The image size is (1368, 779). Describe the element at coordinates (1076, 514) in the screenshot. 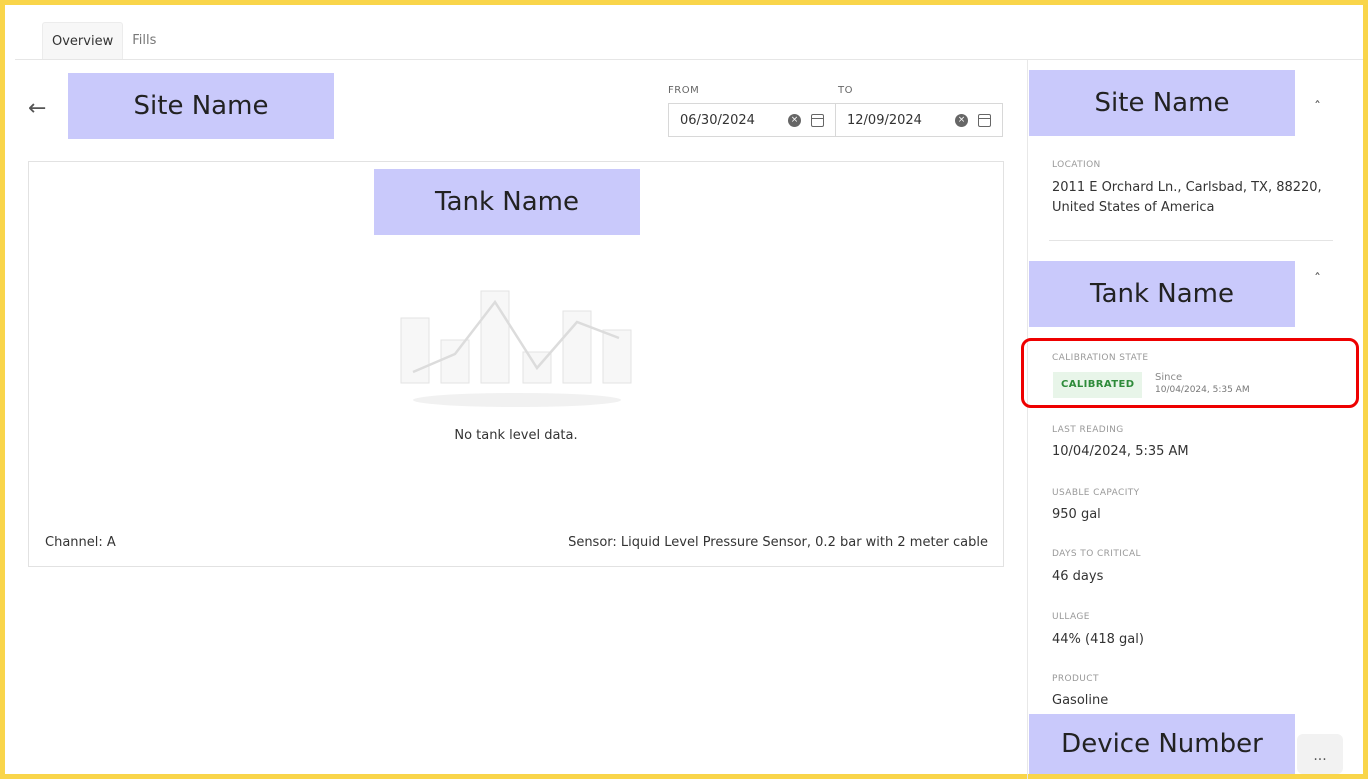

I see `usable-capacity-value: 950 gal` at that location.